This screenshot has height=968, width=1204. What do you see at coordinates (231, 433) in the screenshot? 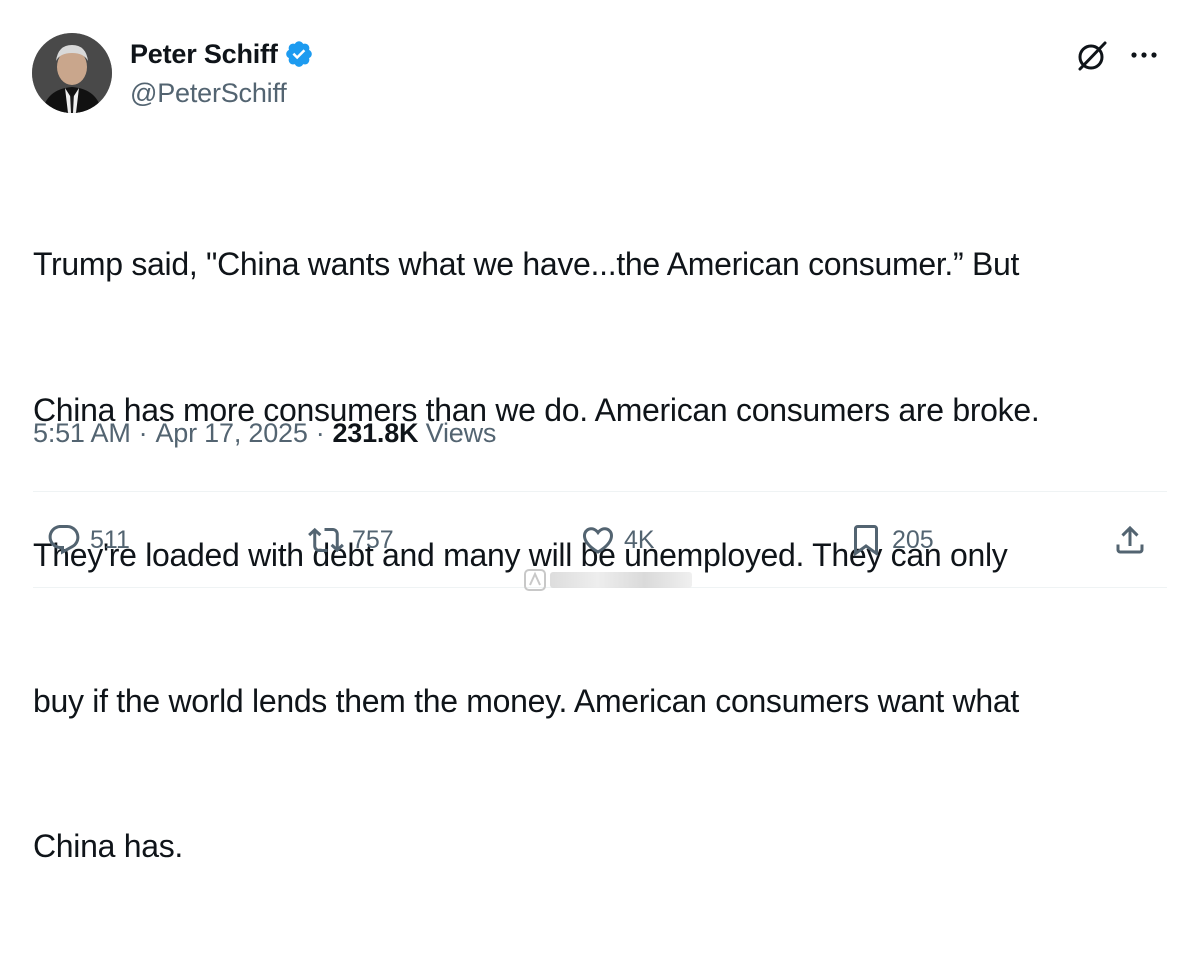
I see `tweet-date: Apr 17, 2025` at bounding box center [231, 433].